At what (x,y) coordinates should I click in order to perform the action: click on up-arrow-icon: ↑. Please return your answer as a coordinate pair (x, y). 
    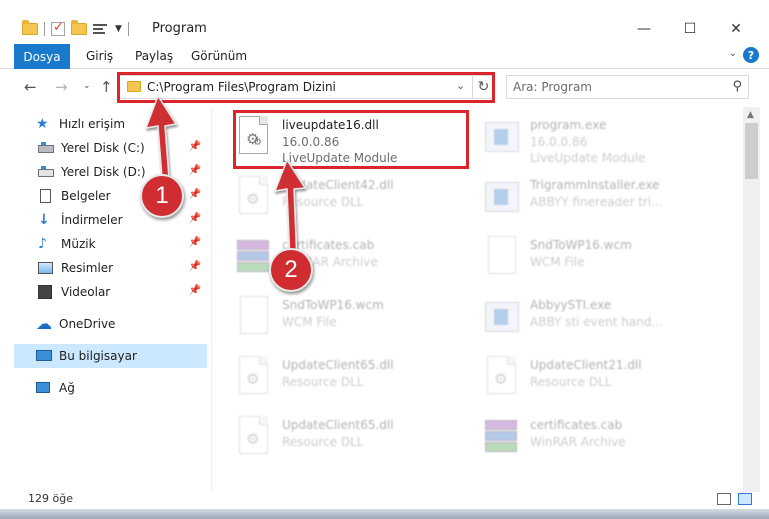
    Looking at the image, I should click on (106, 87).